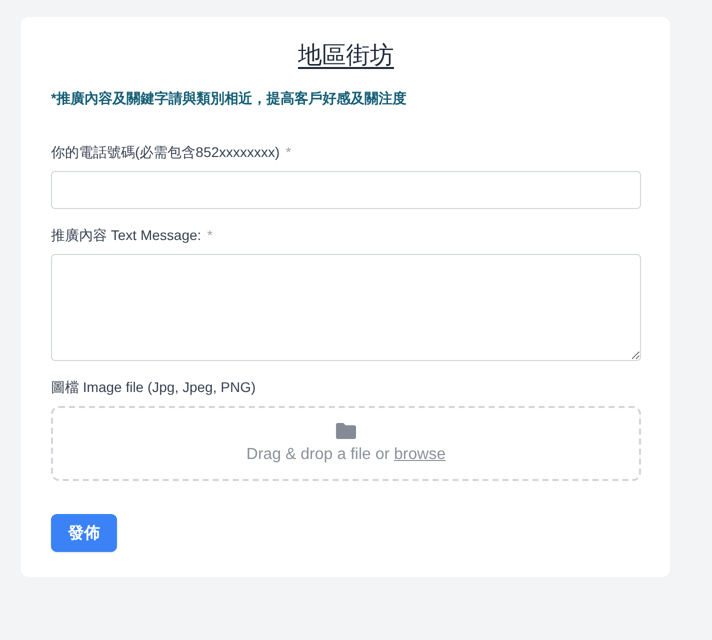  I want to click on file-dropzone: Drag & drop a file or browse, so click(346, 443).